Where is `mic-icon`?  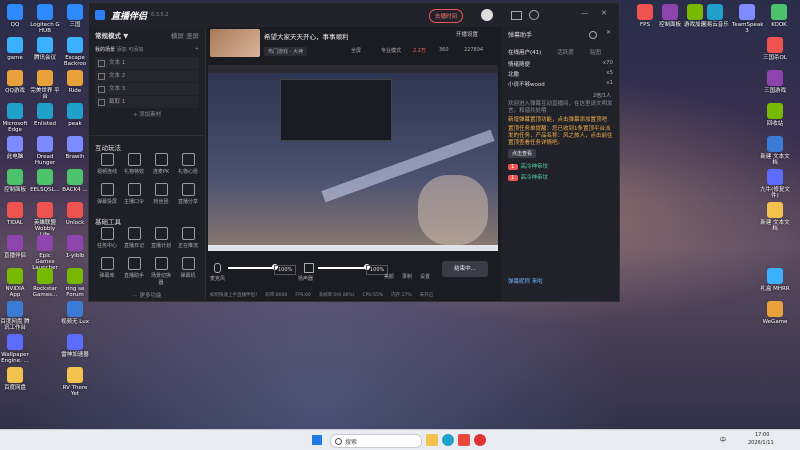 mic-icon is located at coordinates (217, 268).